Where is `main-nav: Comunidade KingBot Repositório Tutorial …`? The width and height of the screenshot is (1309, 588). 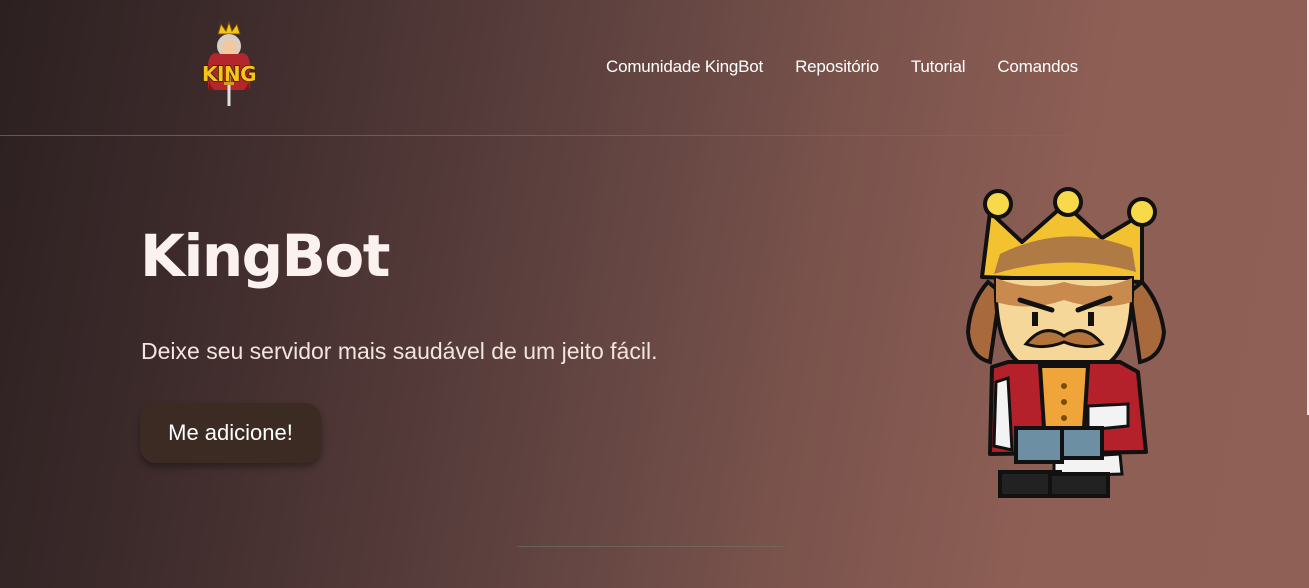 main-nav: Comunidade KingBot Repositório Tutorial … is located at coordinates (842, 67).